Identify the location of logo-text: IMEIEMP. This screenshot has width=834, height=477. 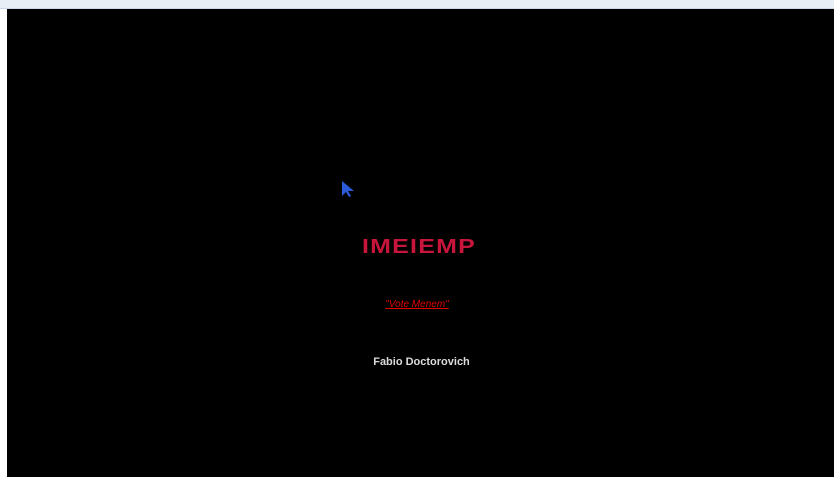
(419, 246).